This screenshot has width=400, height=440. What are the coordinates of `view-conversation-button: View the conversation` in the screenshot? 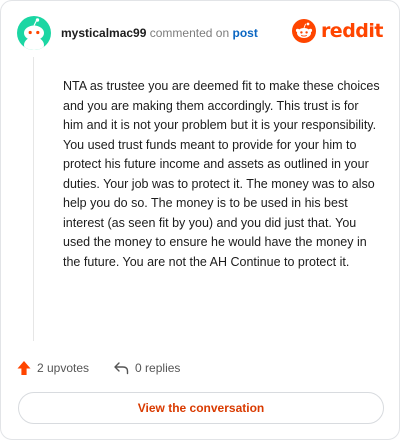 It's located at (201, 408).